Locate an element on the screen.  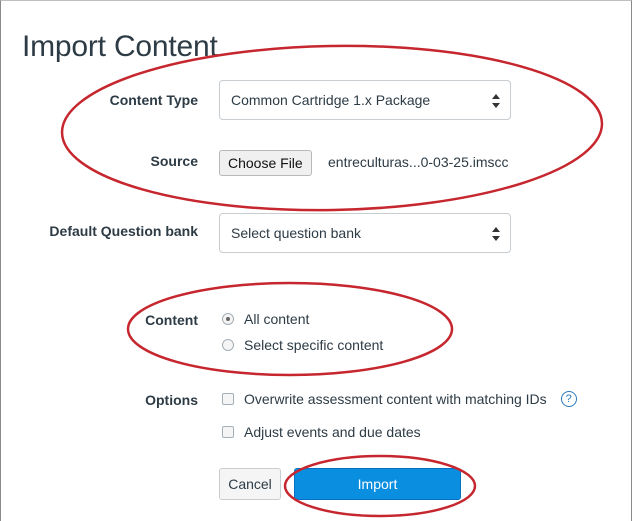
source-label: Source is located at coordinates (174, 161).